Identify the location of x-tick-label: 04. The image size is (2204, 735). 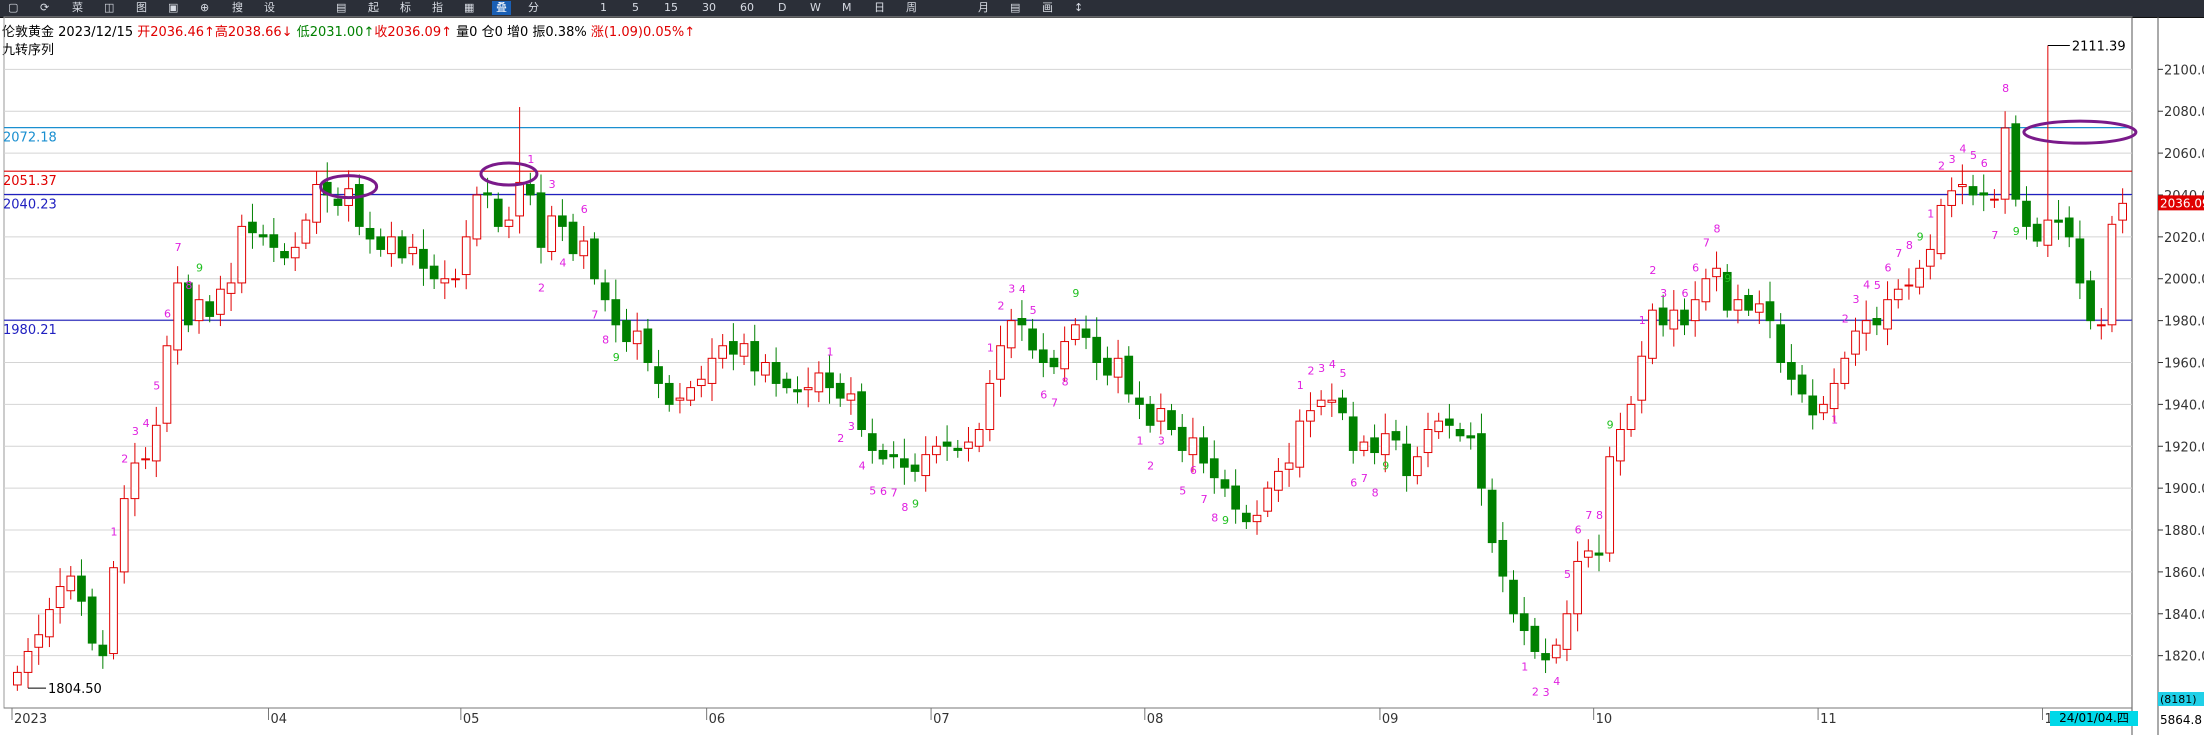
(278, 719).